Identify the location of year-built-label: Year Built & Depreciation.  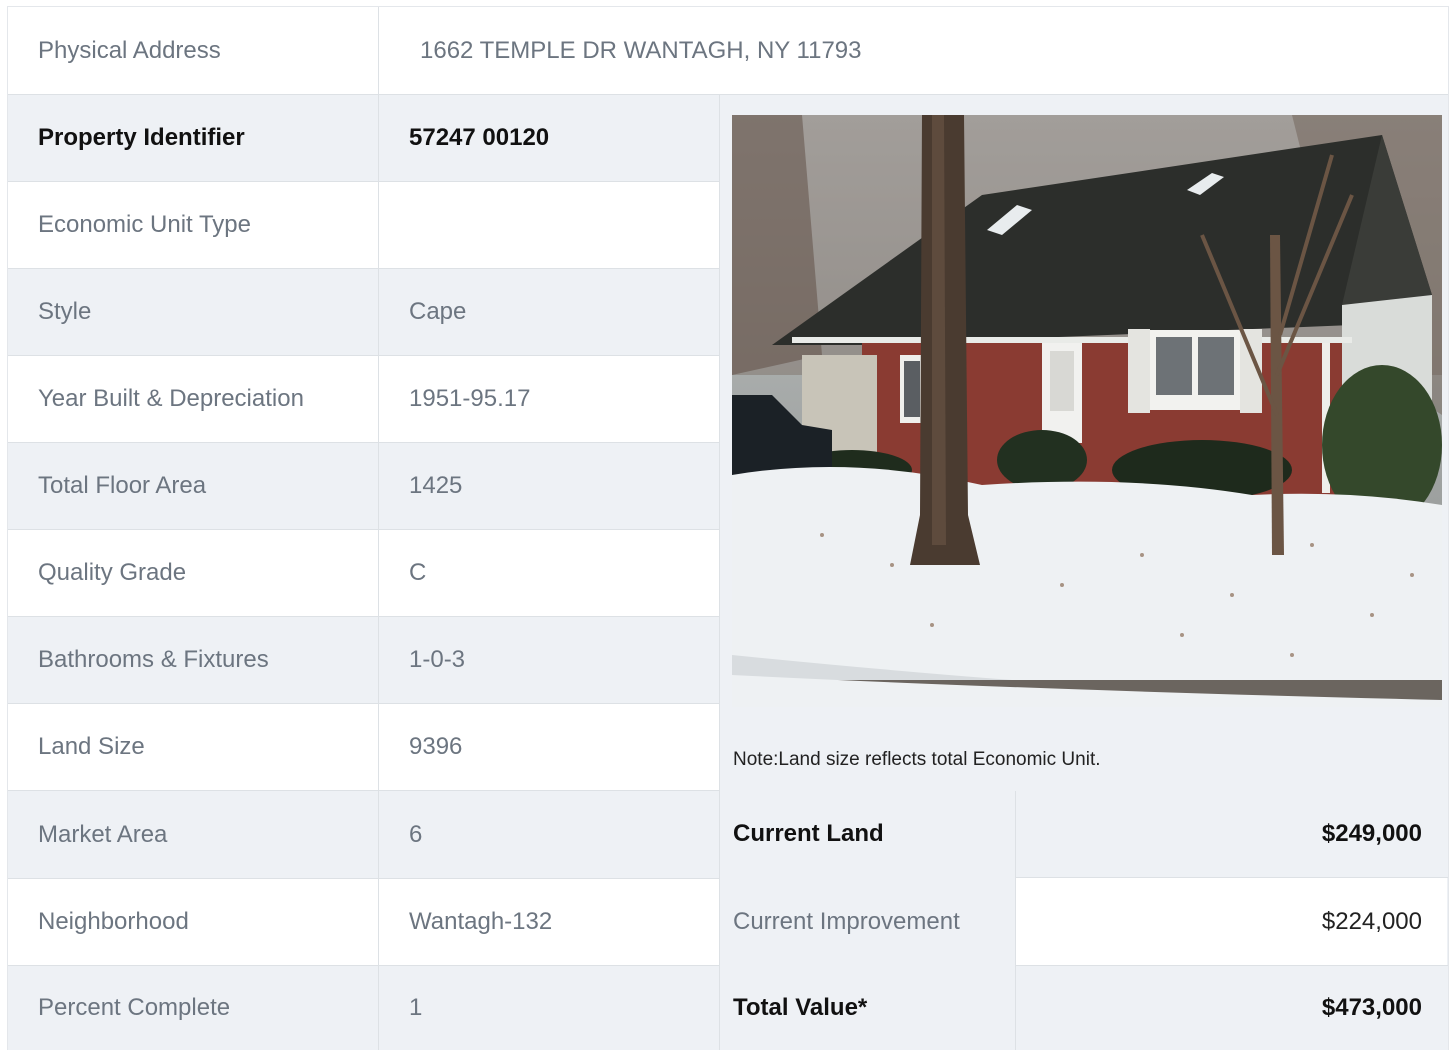
(171, 398).